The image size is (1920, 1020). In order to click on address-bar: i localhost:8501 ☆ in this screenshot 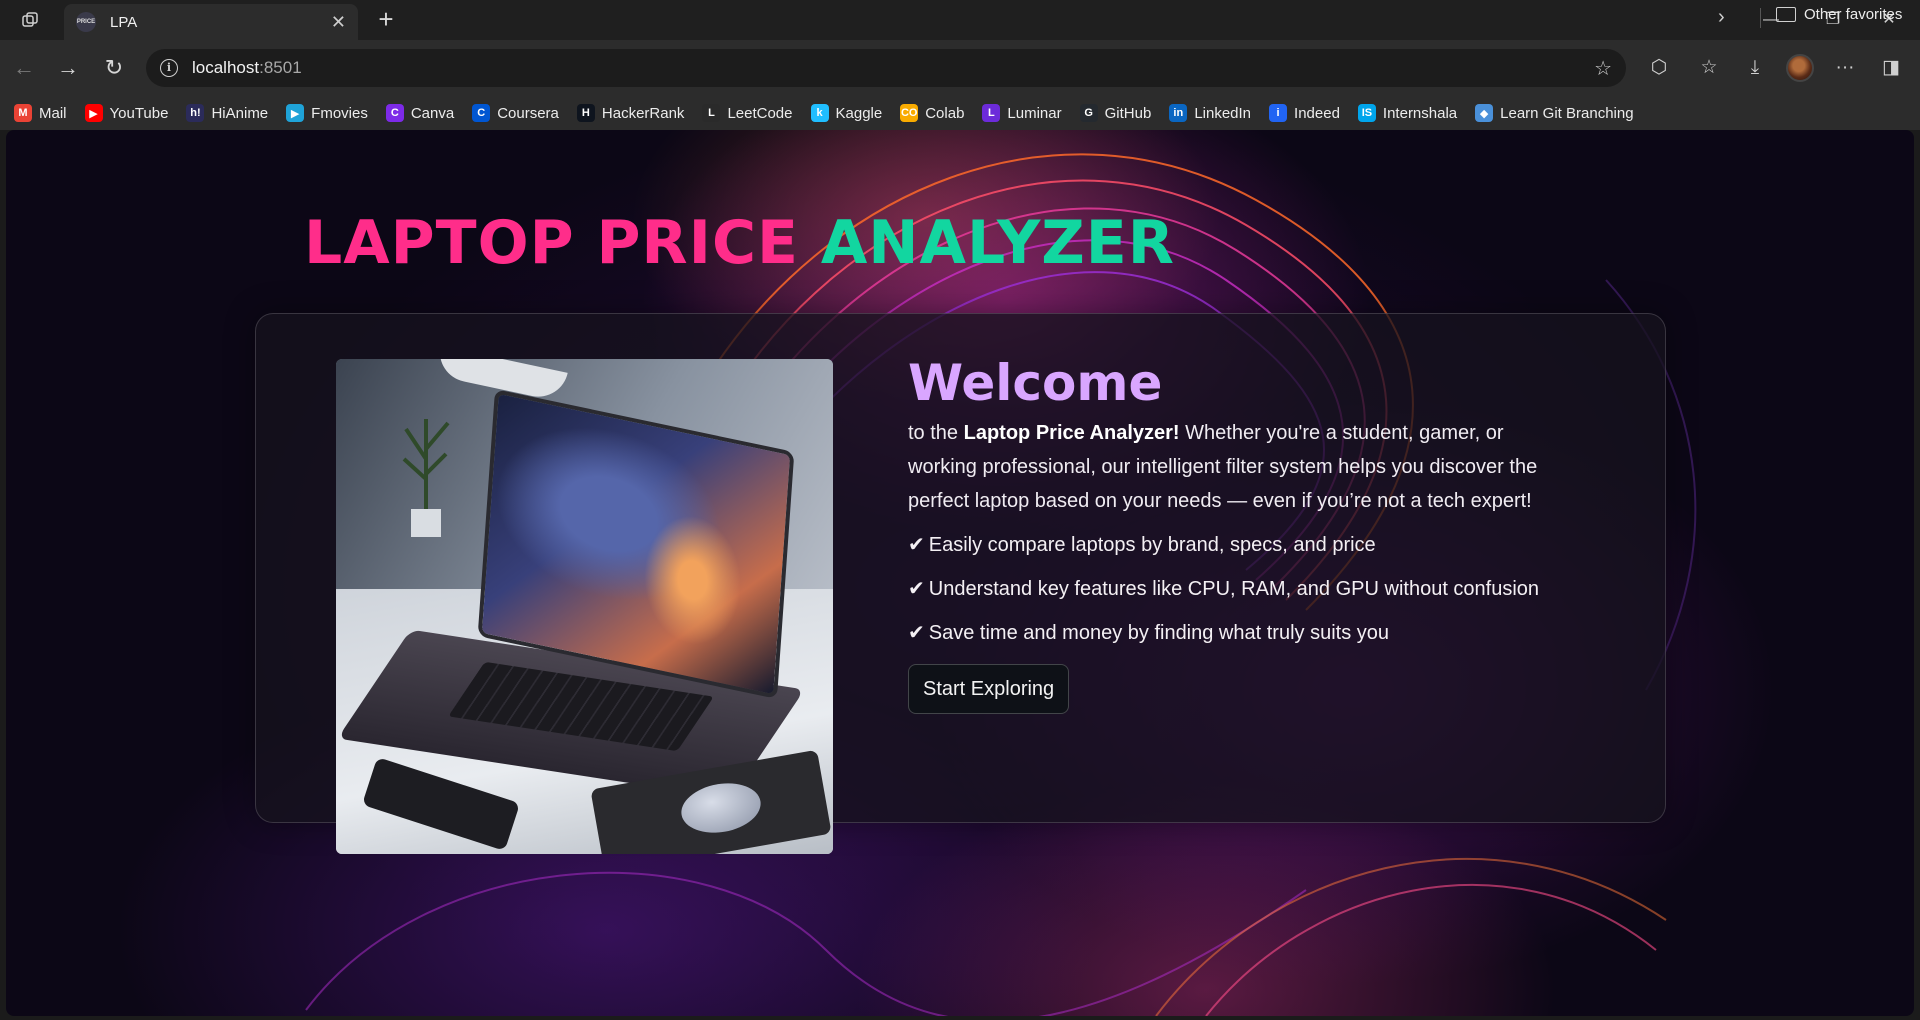, I will do `click(886, 68)`.